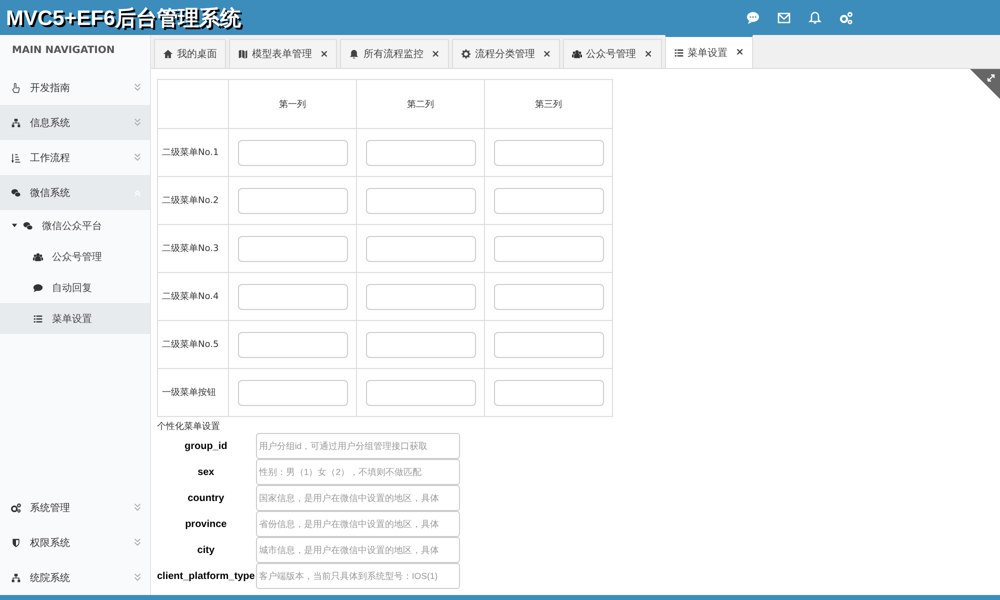  I want to click on section-title: 个性化菜单设置, so click(189, 426).